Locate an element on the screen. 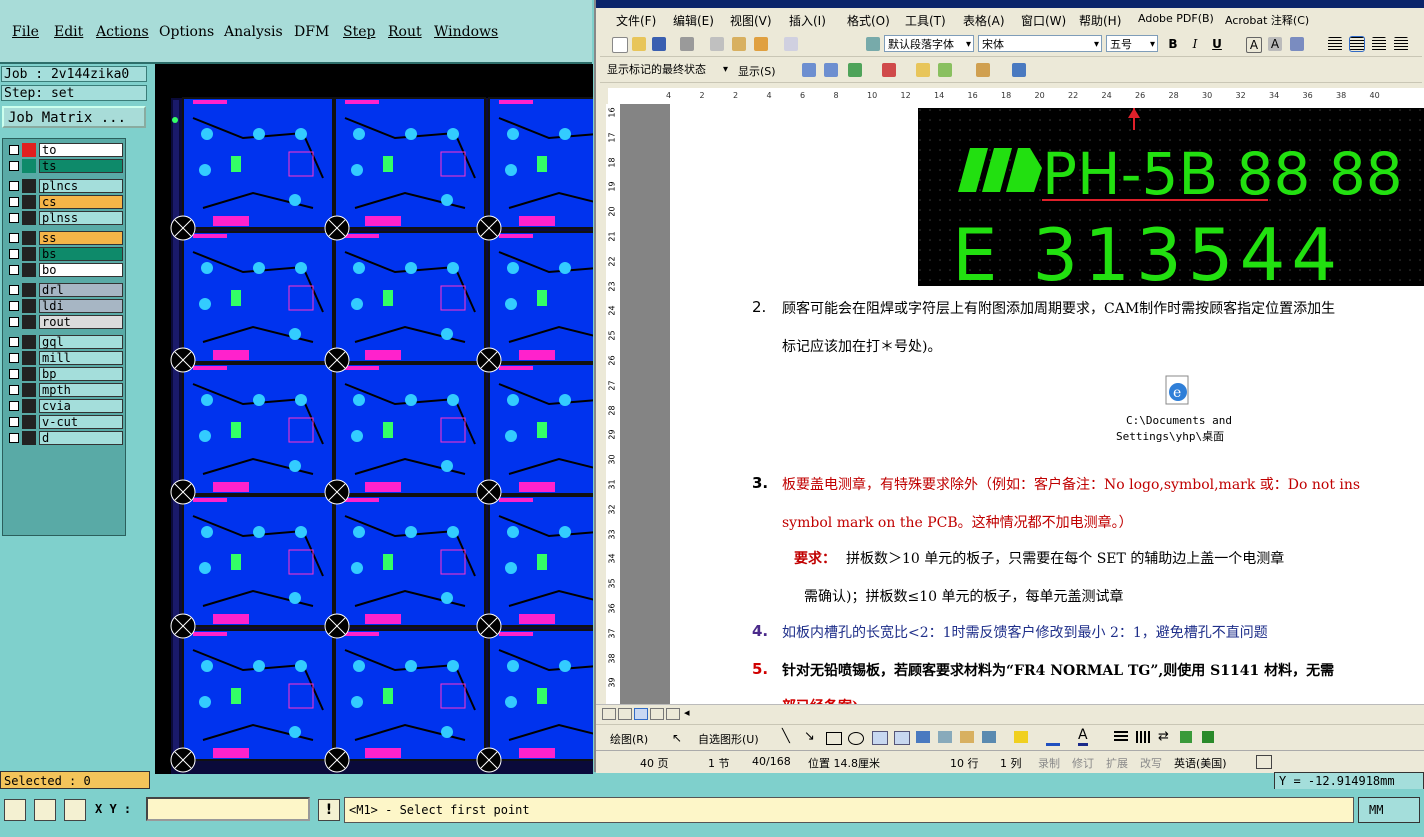  wmenu-format: 格式(O) is located at coordinates (868, 20).